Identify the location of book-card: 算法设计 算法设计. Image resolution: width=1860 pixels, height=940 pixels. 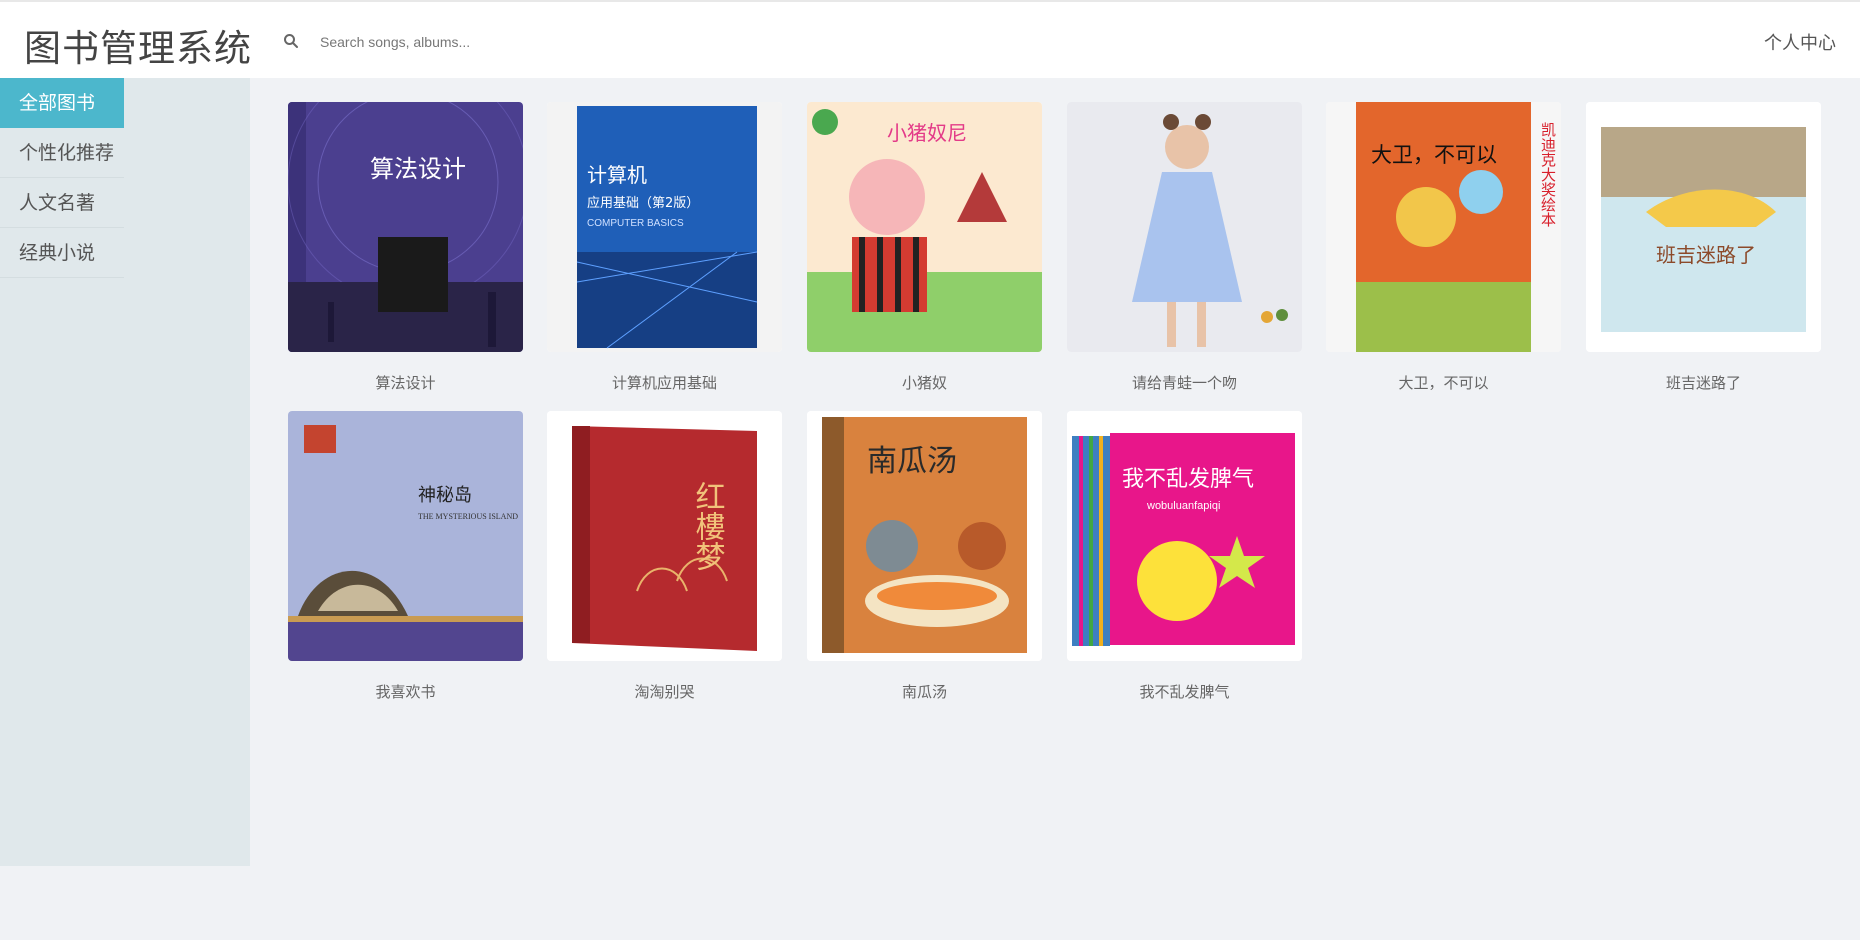
(405, 247).